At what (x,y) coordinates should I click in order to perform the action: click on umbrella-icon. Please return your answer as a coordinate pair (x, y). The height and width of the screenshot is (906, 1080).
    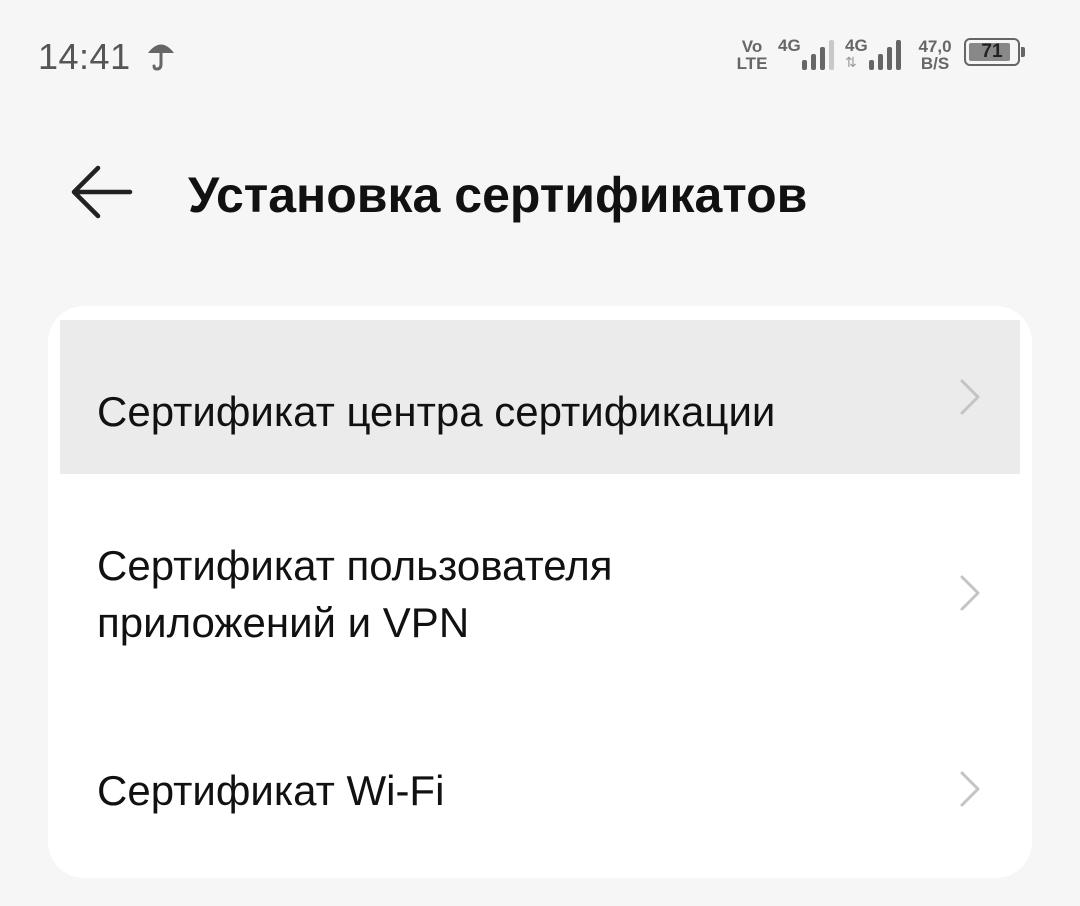
    Looking at the image, I should click on (161, 57).